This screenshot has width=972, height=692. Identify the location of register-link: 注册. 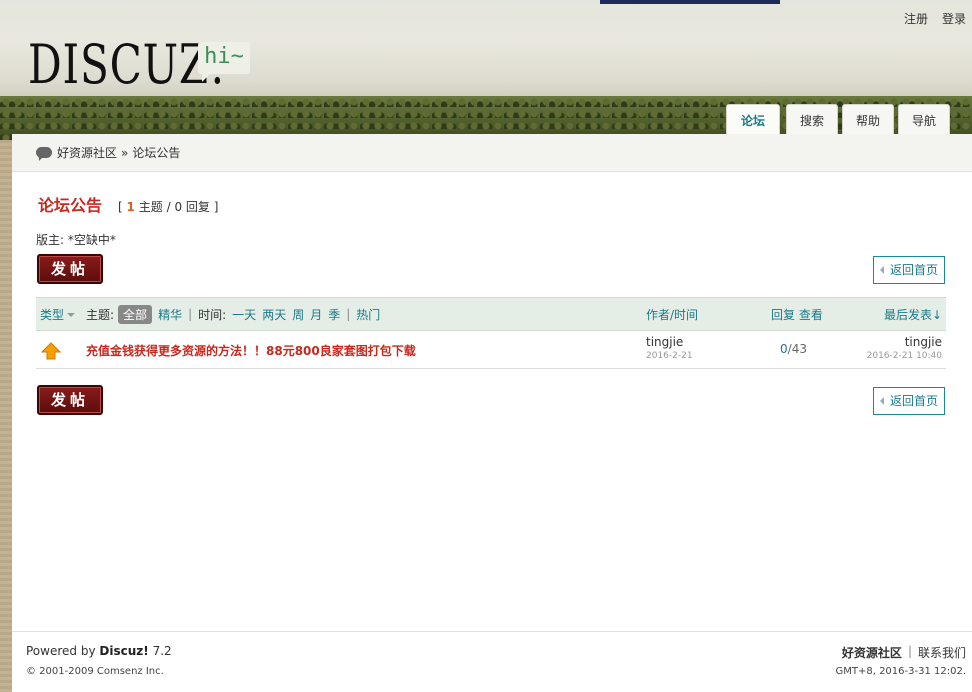
(916, 18).